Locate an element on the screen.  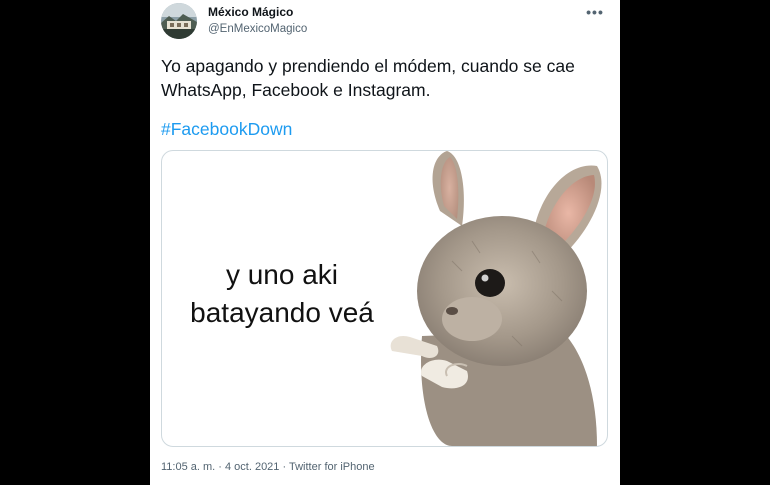
avatar is located at coordinates (179, 21).